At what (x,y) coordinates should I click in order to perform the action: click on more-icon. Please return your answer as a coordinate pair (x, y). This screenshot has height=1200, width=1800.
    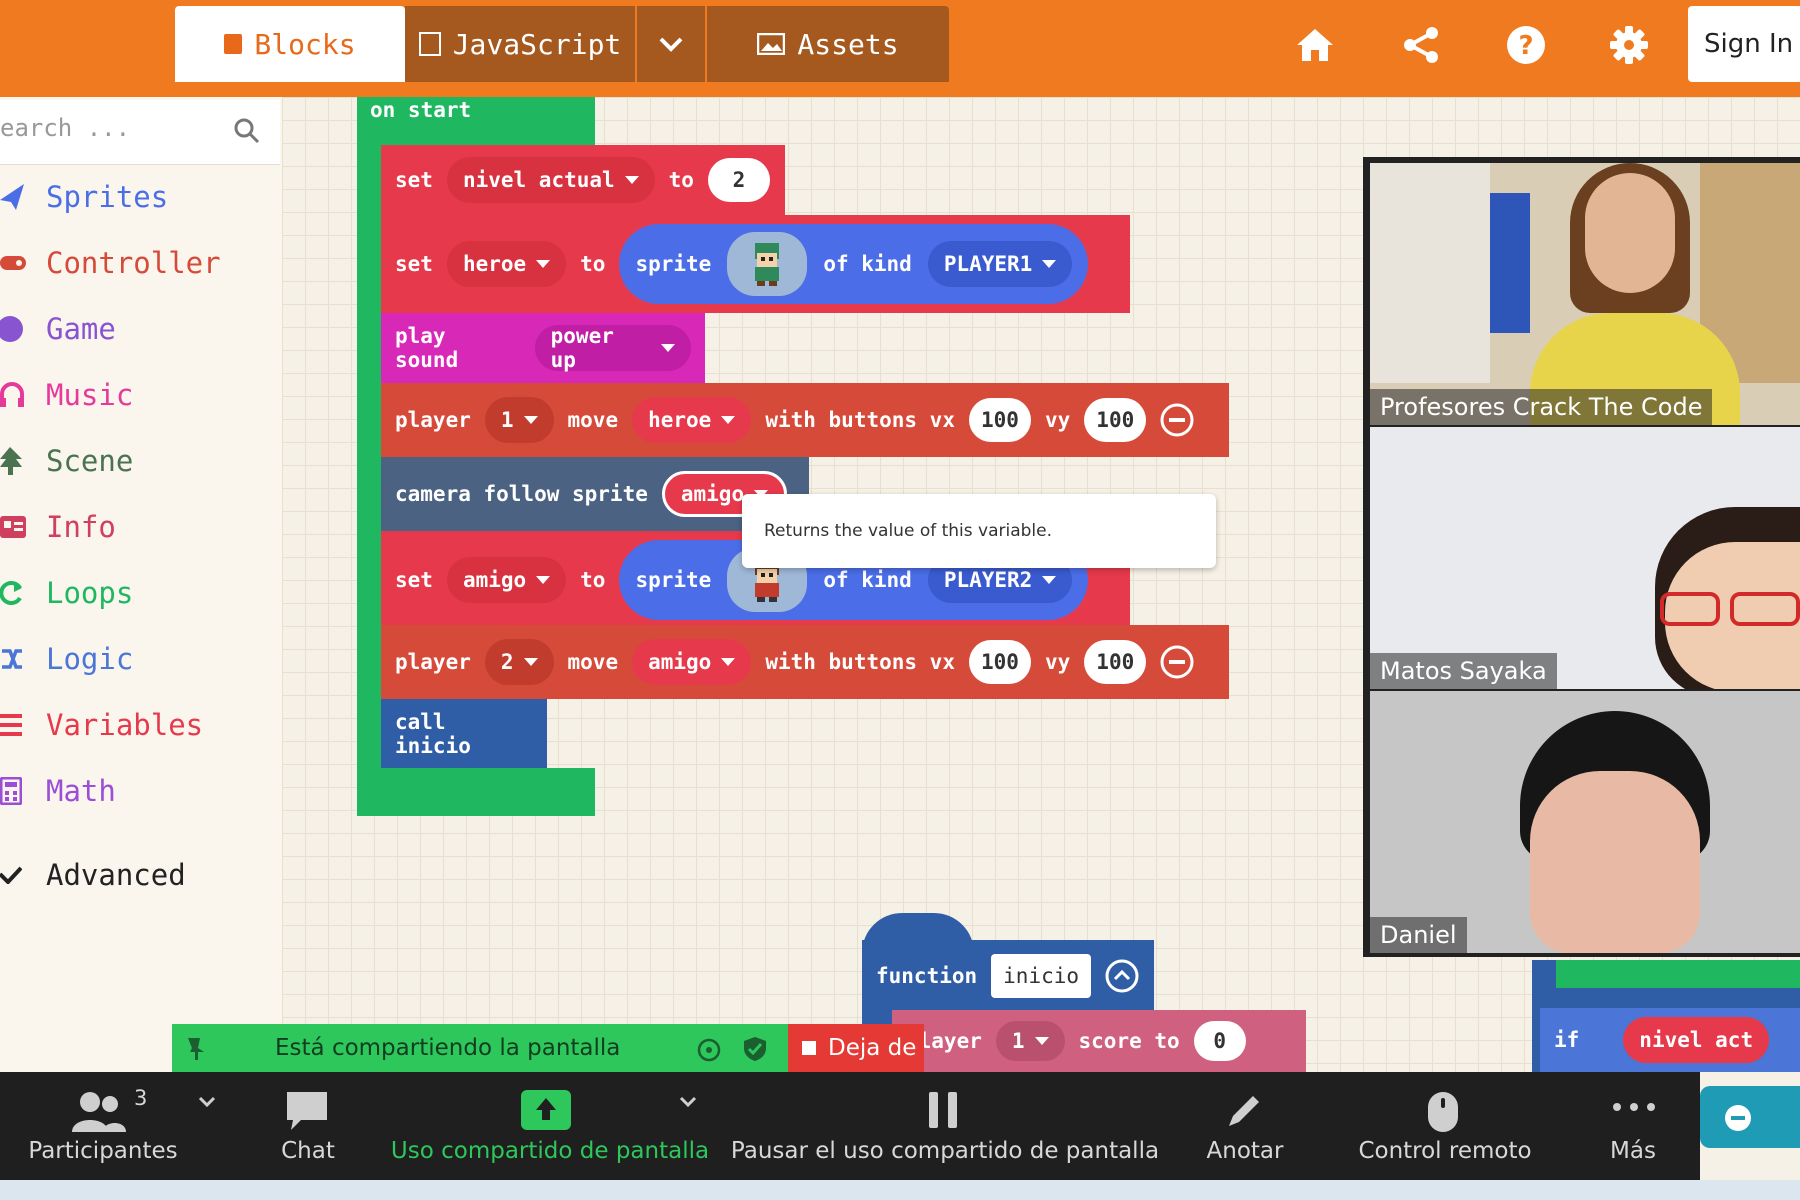
    Looking at the image, I should click on (1634, 1107).